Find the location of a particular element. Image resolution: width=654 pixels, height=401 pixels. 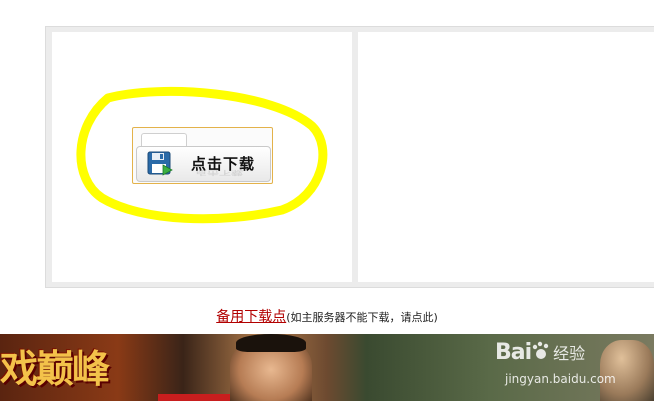

paw-icon is located at coordinates (540, 350).